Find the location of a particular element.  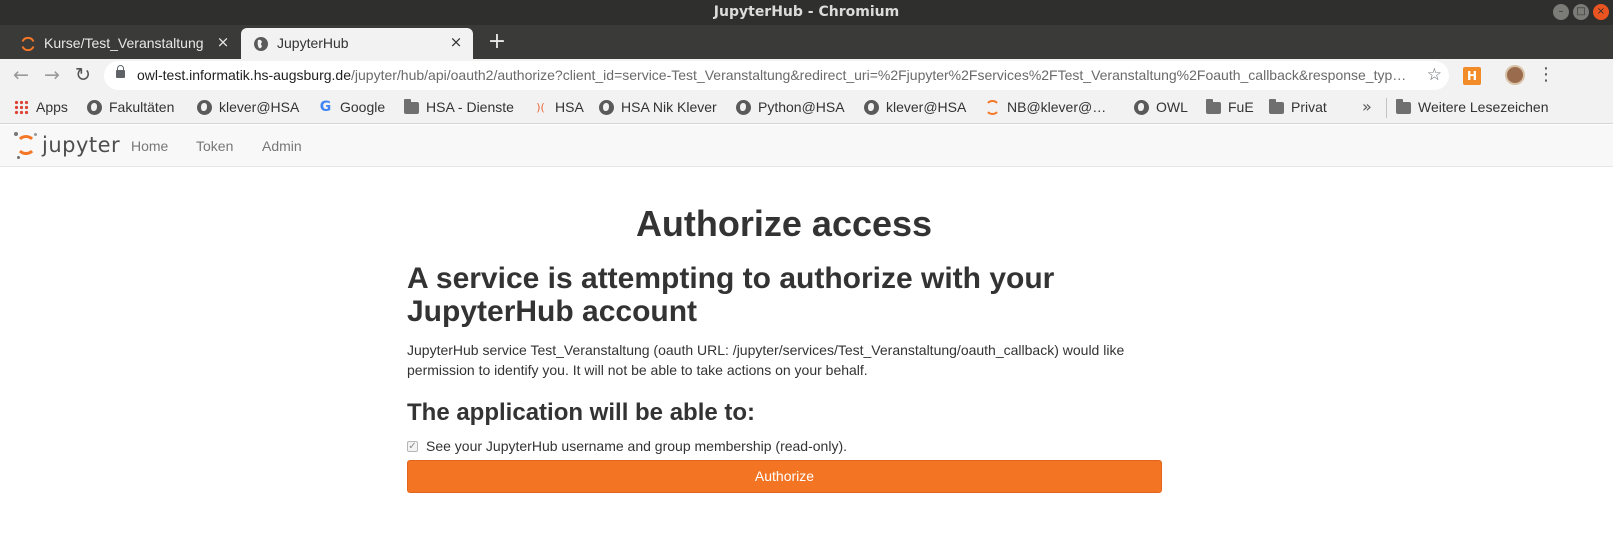

bookmark-label: HSA is located at coordinates (569, 107).